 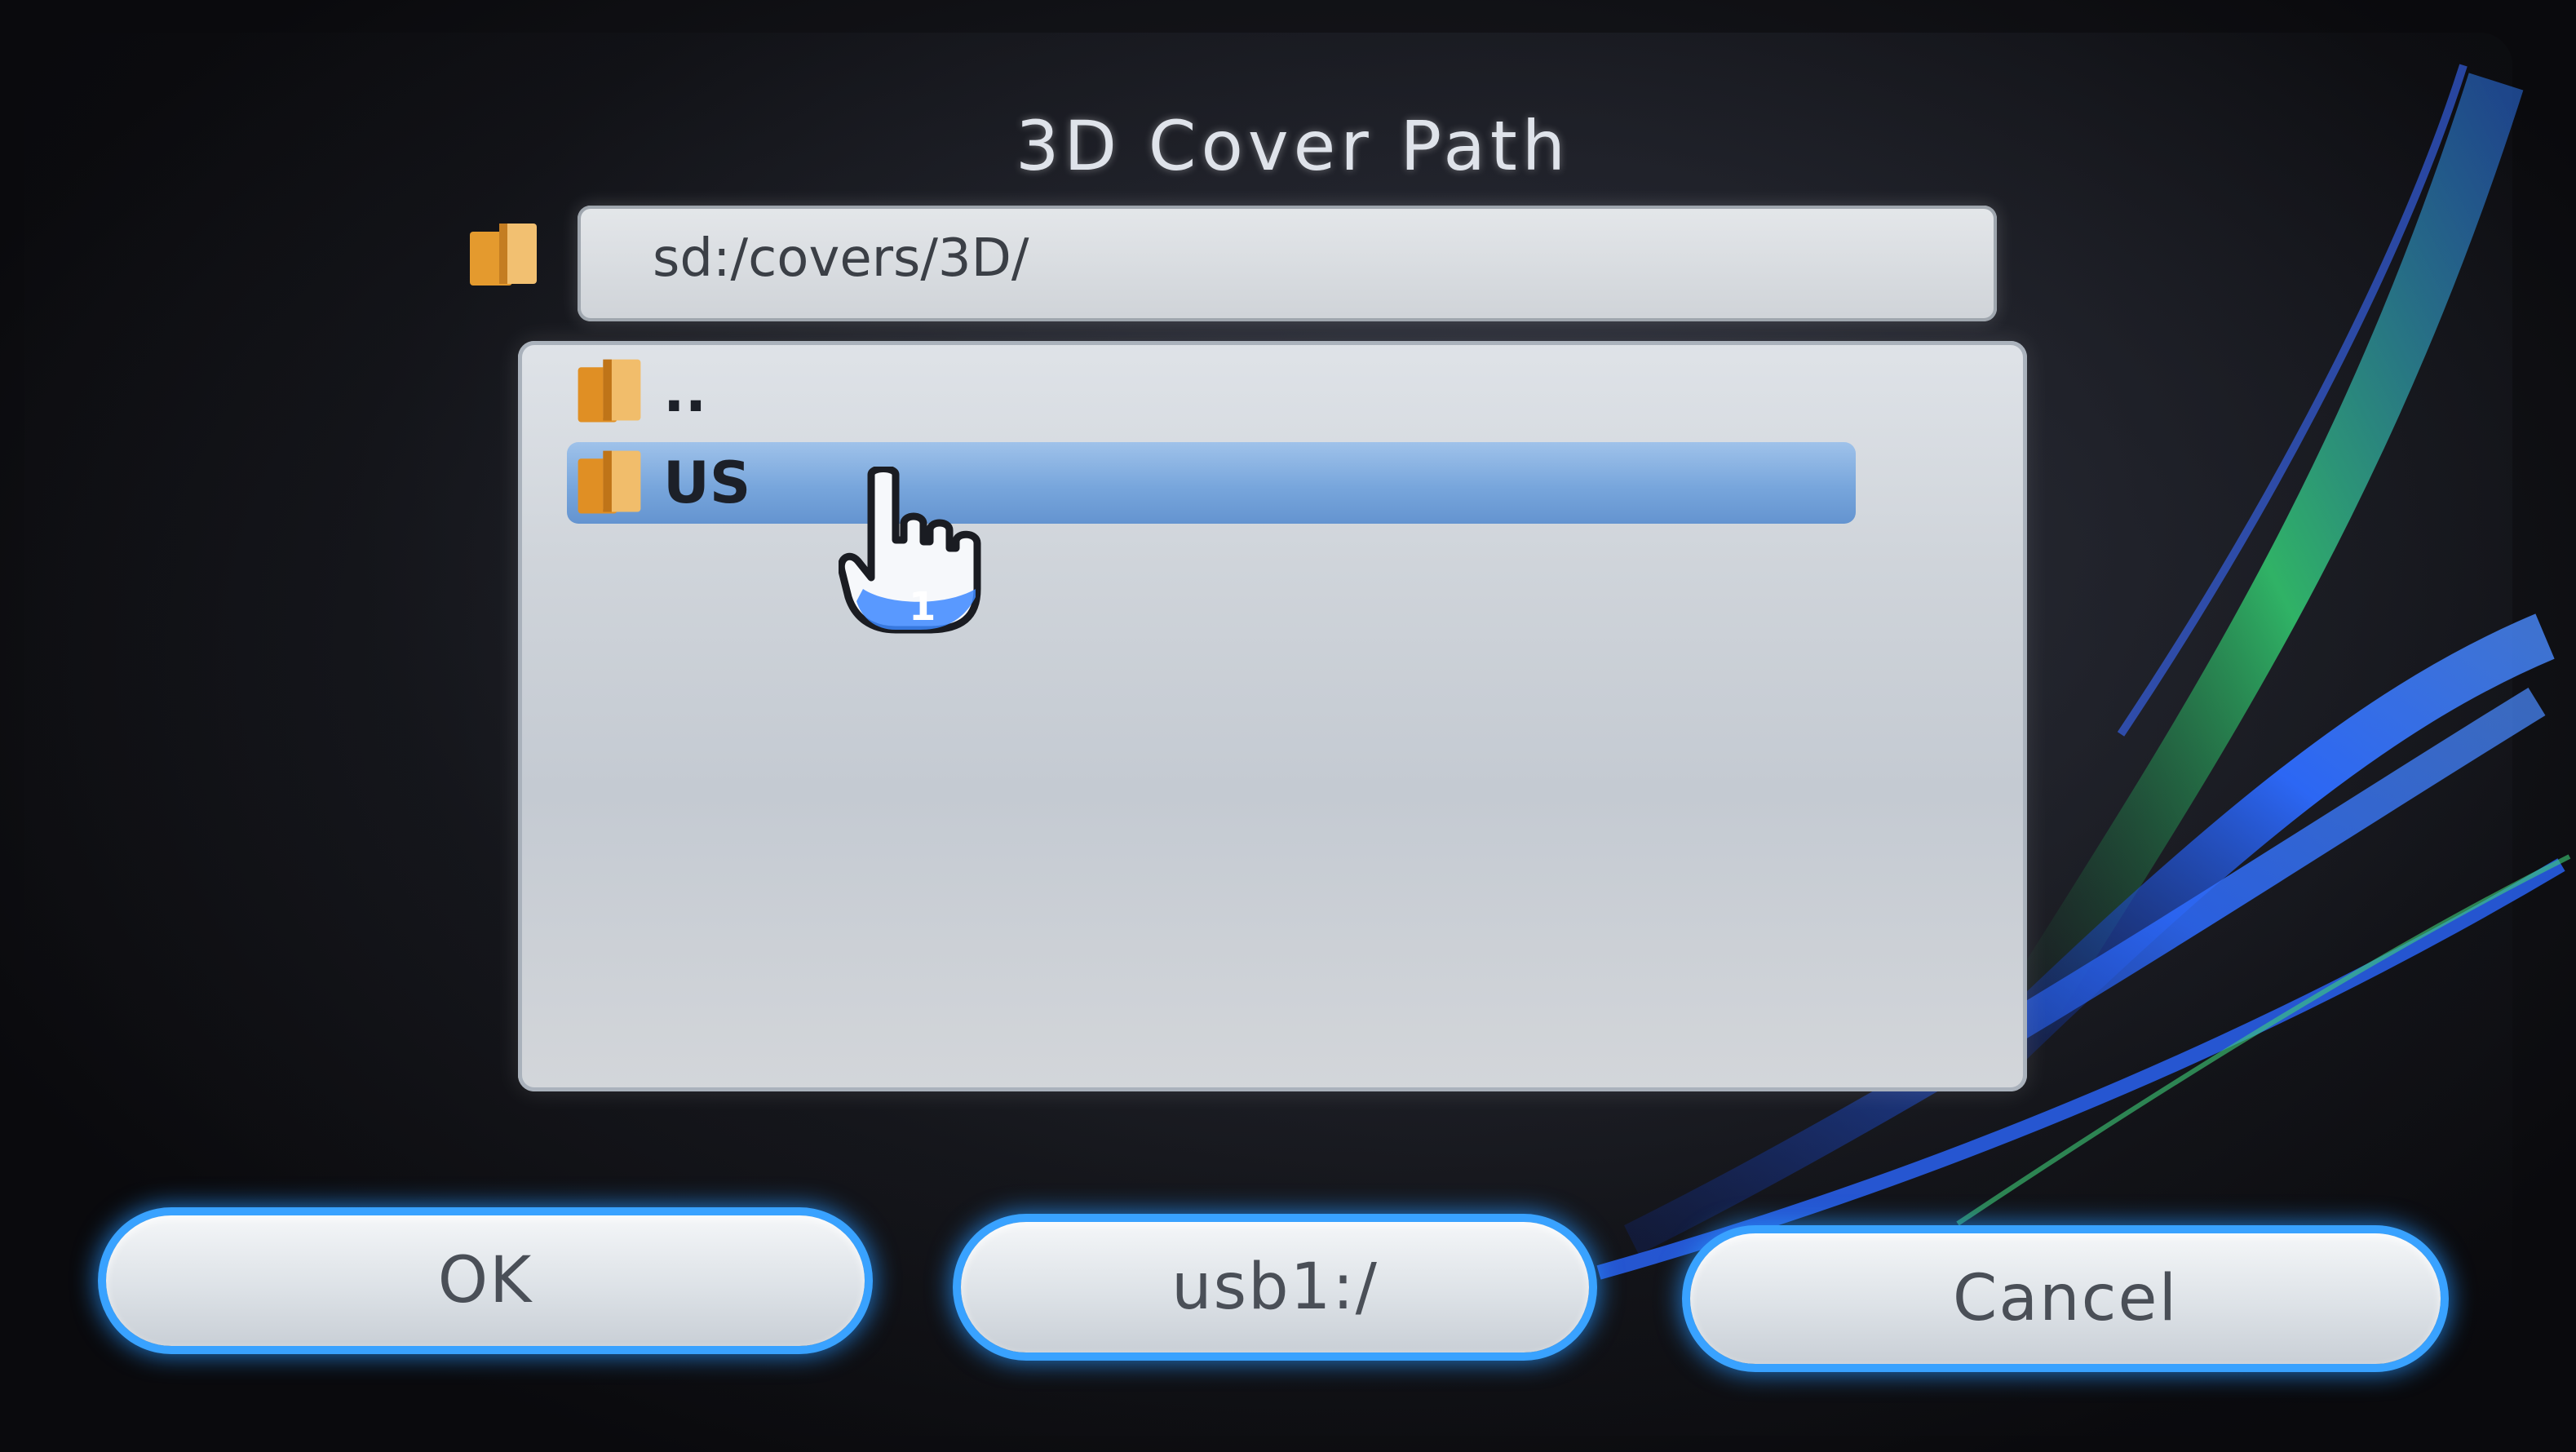 What do you see at coordinates (922, 607) in the screenshot?
I see `cursor-player-number: 1` at bounding box center [922, 607].